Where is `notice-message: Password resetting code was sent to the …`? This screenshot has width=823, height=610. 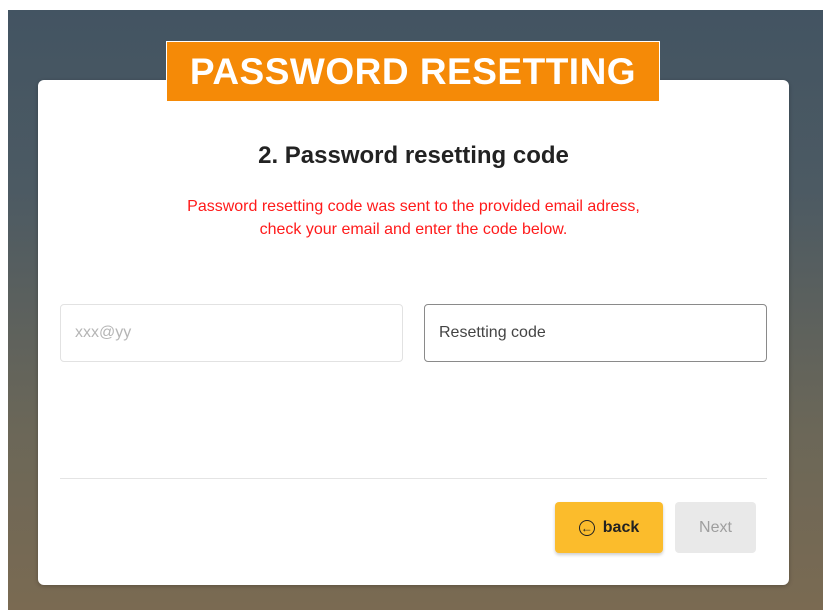 notice-message: Password resetting code was sent to the … is located at coordinates (413, 218).